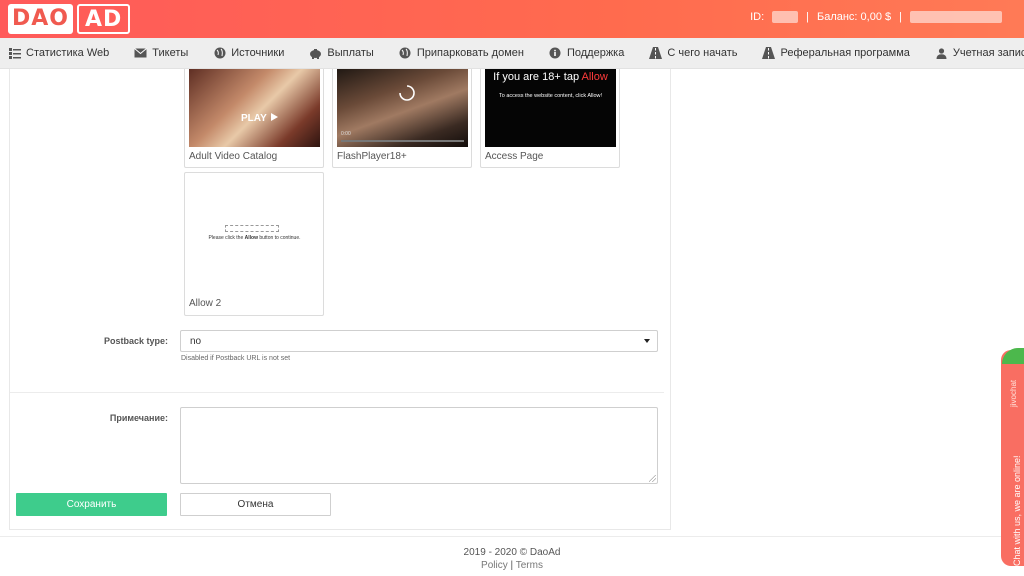 This screenshot has width=1024, height=576. I want to click on nav-label: Реферальная программа, so click(845, 53).